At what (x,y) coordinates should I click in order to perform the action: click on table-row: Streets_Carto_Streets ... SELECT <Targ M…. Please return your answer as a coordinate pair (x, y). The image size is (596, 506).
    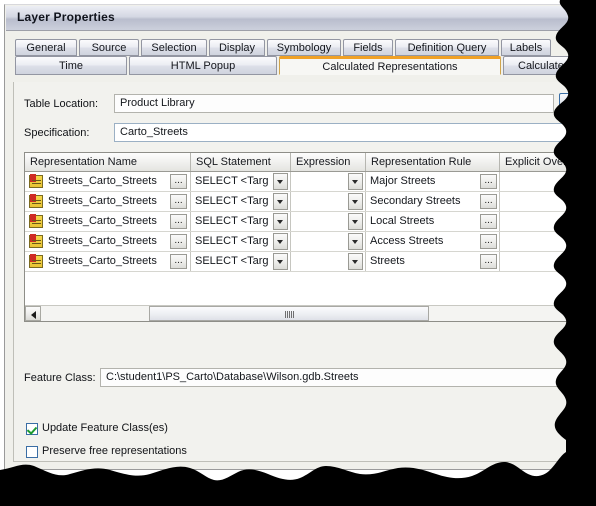
    Looking at the image, I should click on (300, 182).